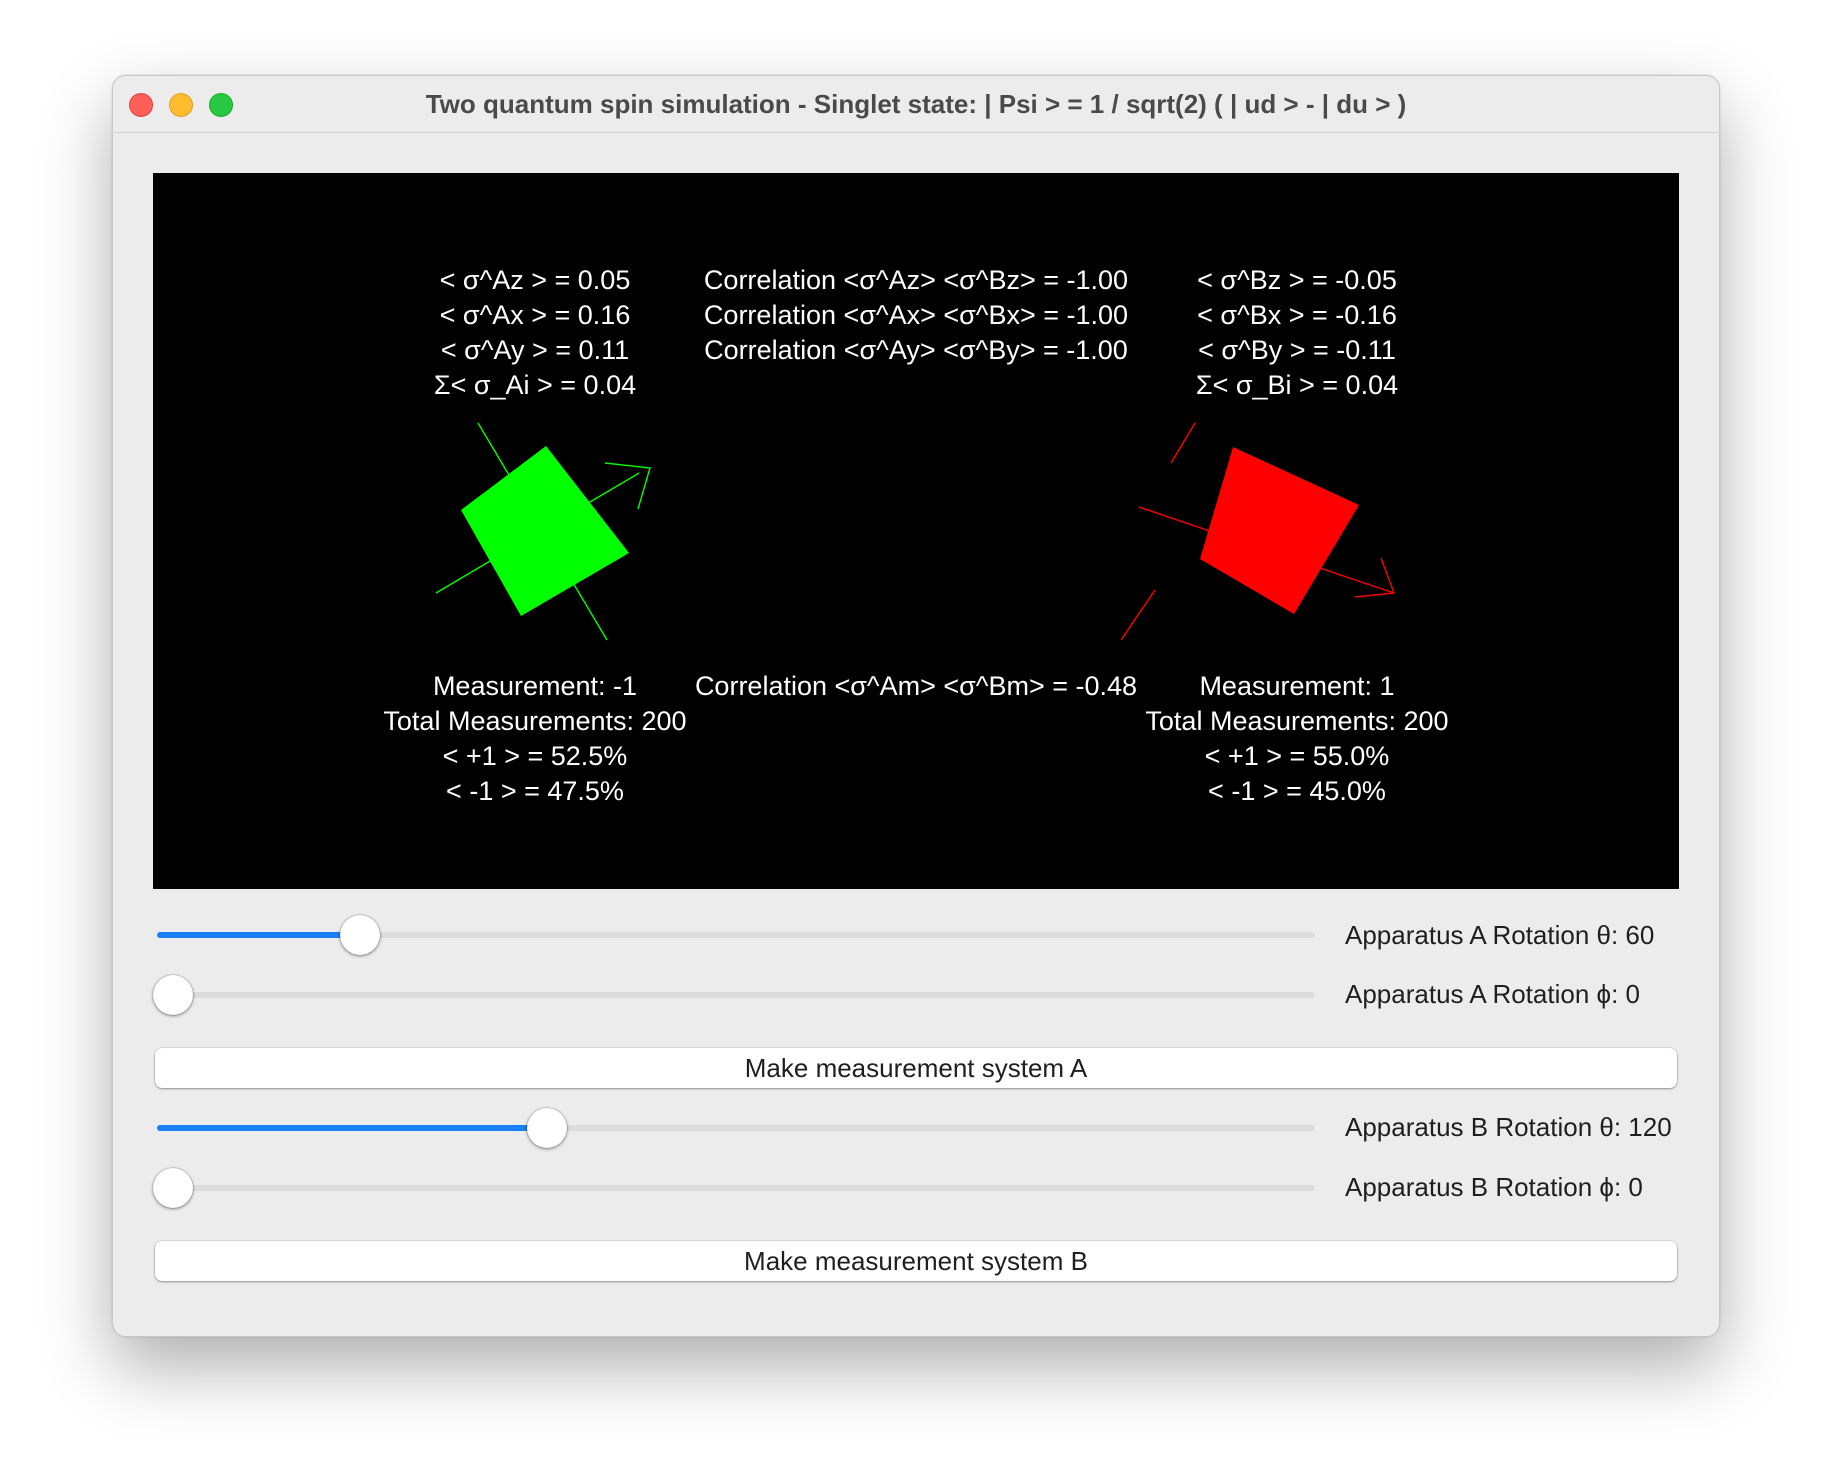 The height and width of the screenshot is (1480, 1824). I want to click on apparatus-a-phi-label: Apparatus A Rotation ϕ: 0, so click(1492, 994).